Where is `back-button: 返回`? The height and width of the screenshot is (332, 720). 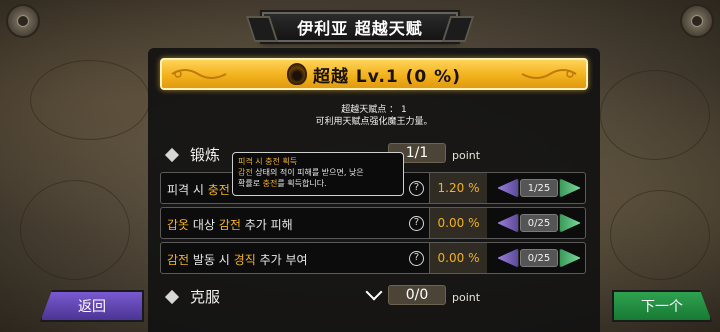 back-button: 返回 is located at coordinates (92, 306).